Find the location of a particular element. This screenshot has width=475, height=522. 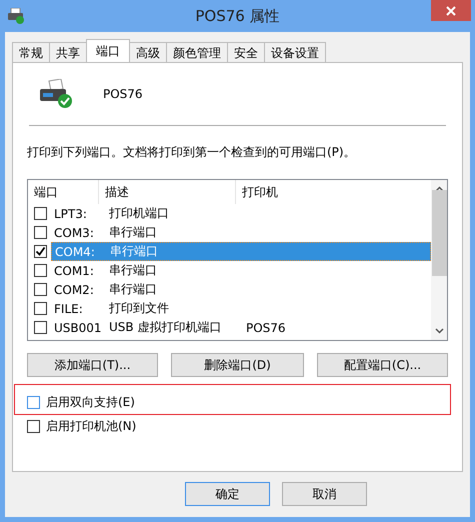

table-cell-text: COM1: is located at coordinates (74, 271).